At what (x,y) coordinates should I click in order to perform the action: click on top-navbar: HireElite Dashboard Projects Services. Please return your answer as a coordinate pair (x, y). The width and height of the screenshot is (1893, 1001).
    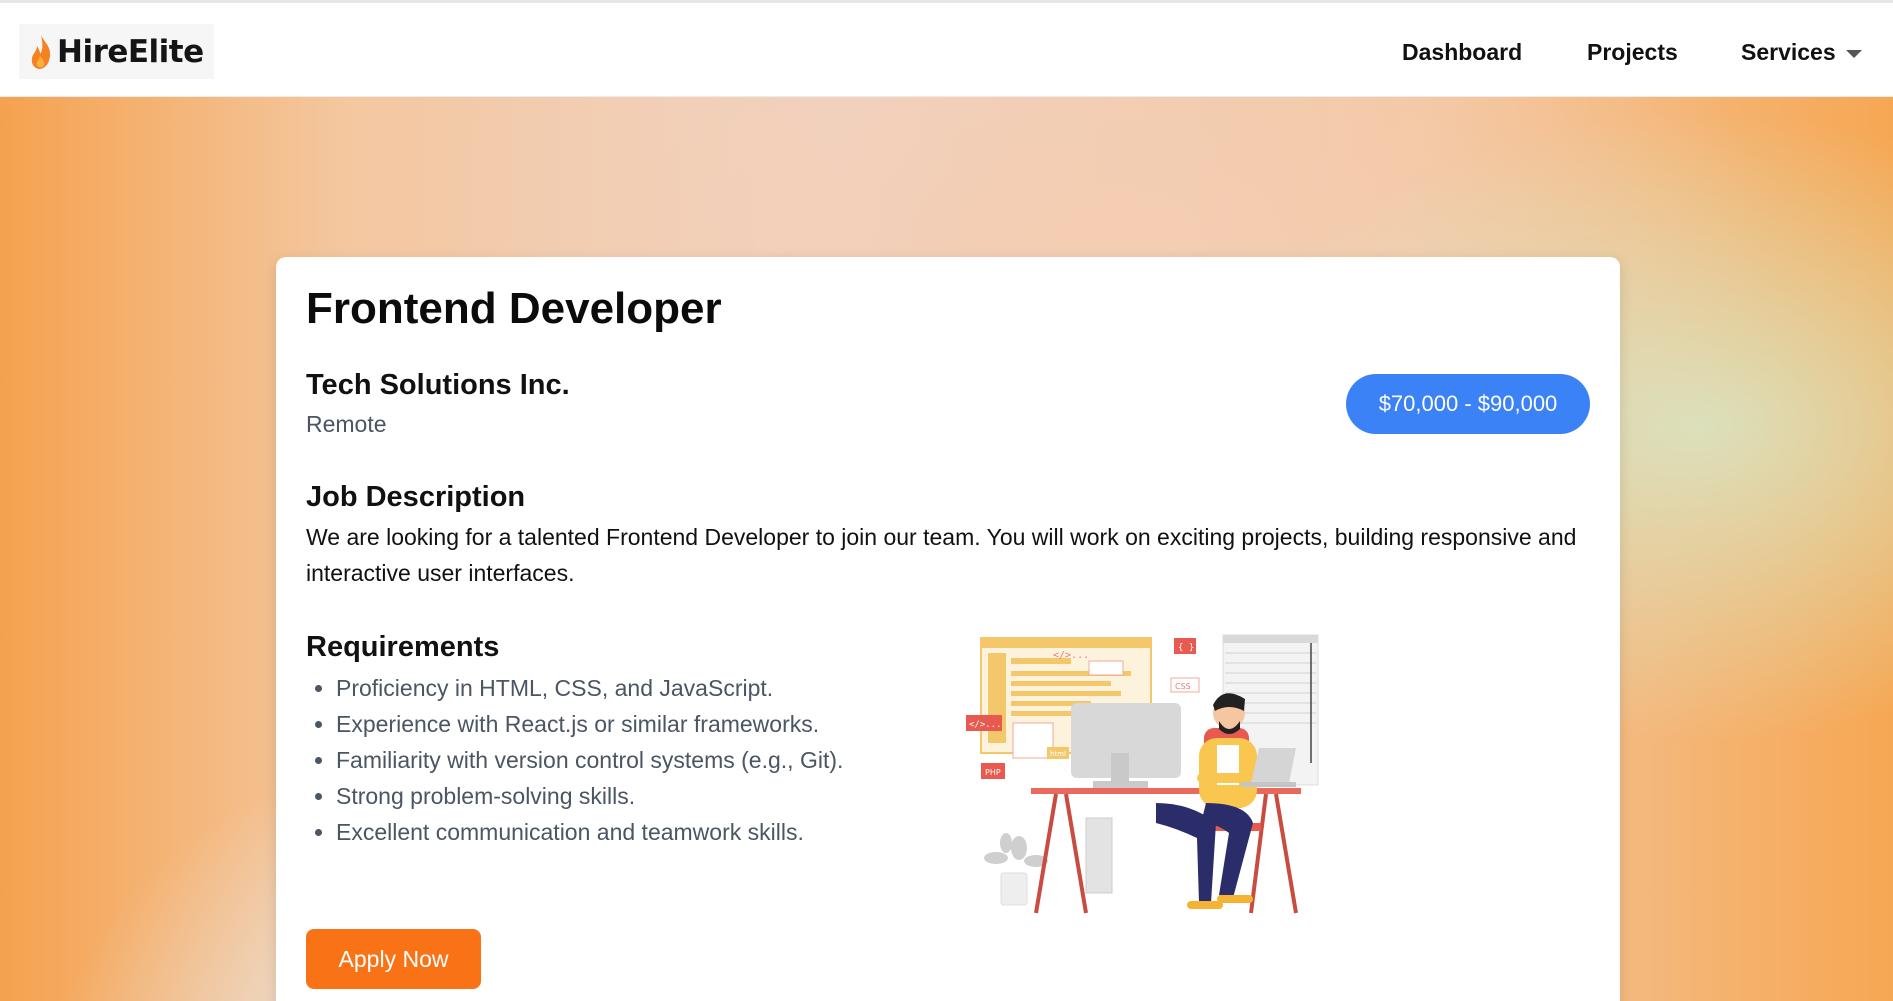
    Looking at the image, I should click on (946, 48).